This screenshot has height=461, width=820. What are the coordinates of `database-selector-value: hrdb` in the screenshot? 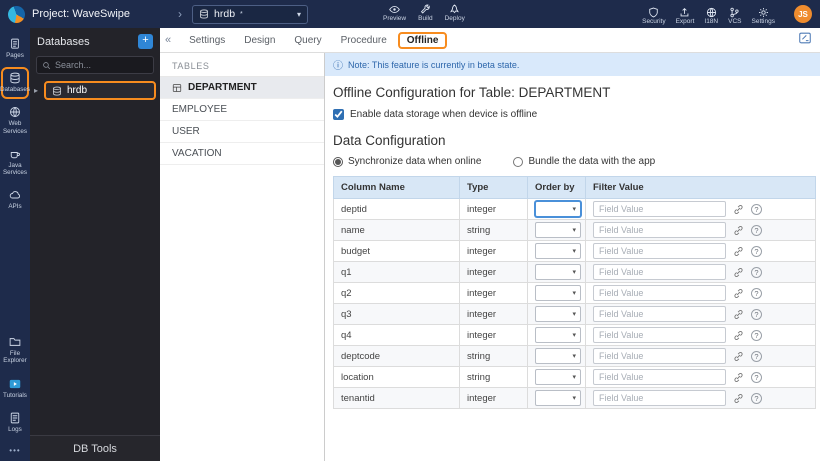 It's located at (225, 14).